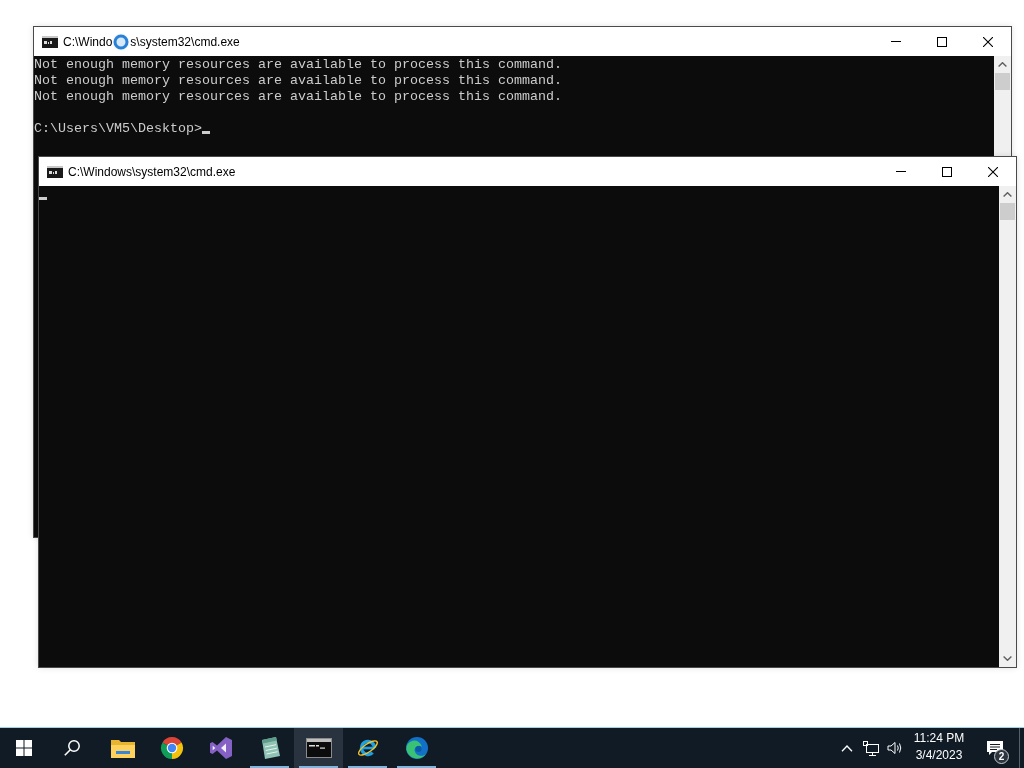 This screenshot has width=1024, height=768. I want to click on window-title: C:\Windo, so click(88, 41).